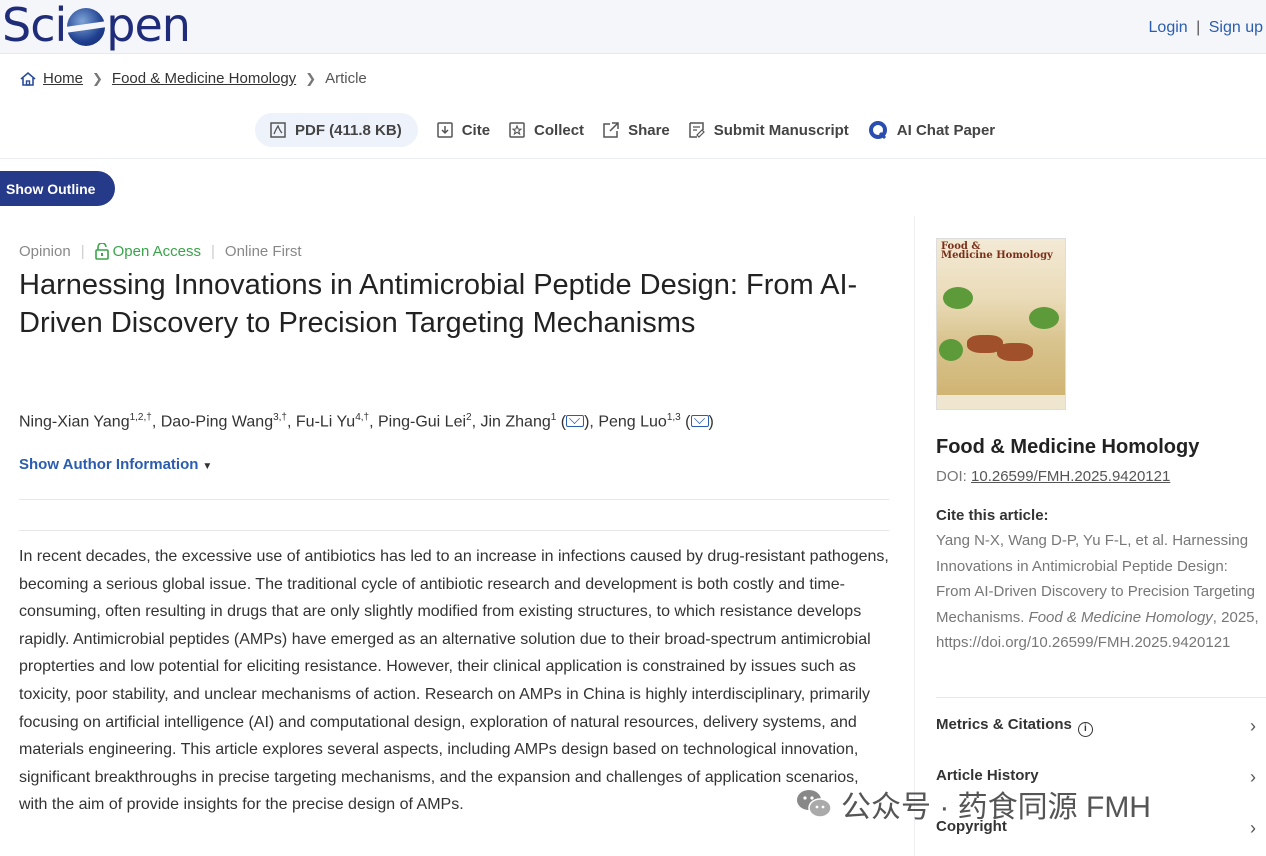 This screenshot has width=1266, height=856. Describe the element at coordinates (1168, 27) in the screenshot. I see `login-link: Login` at that location.